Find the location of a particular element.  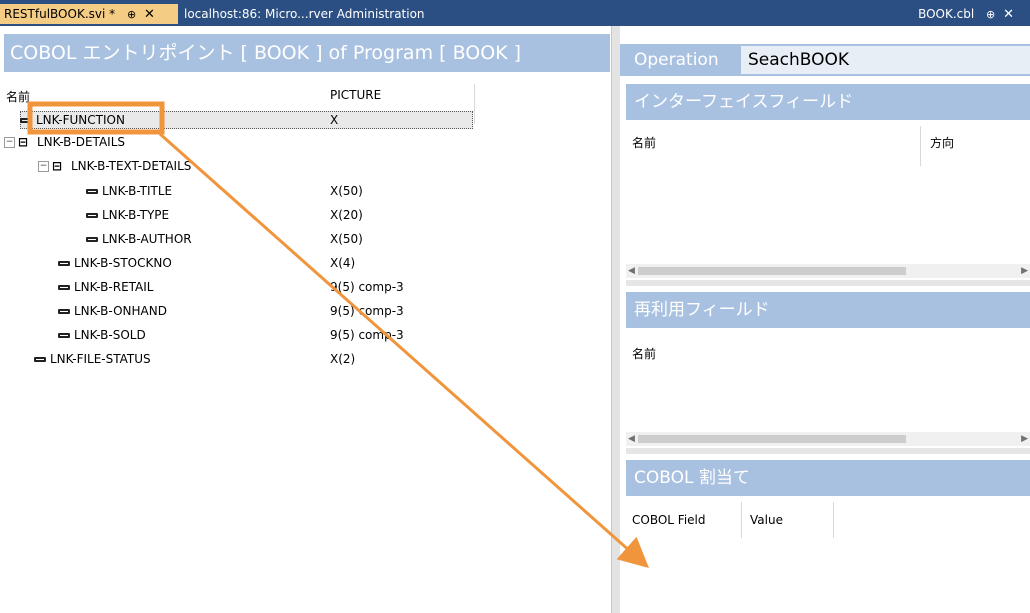

column-header-picture: PICTURE is located at coordinates (355, 95).